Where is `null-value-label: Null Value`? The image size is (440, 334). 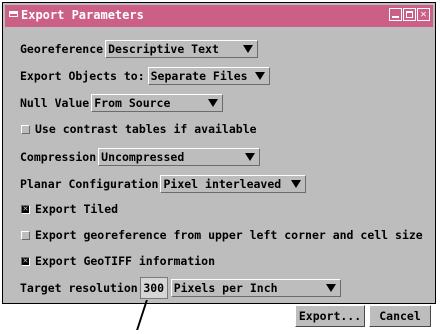
null-value-label: Null Value is located at coordinates (55, 103).